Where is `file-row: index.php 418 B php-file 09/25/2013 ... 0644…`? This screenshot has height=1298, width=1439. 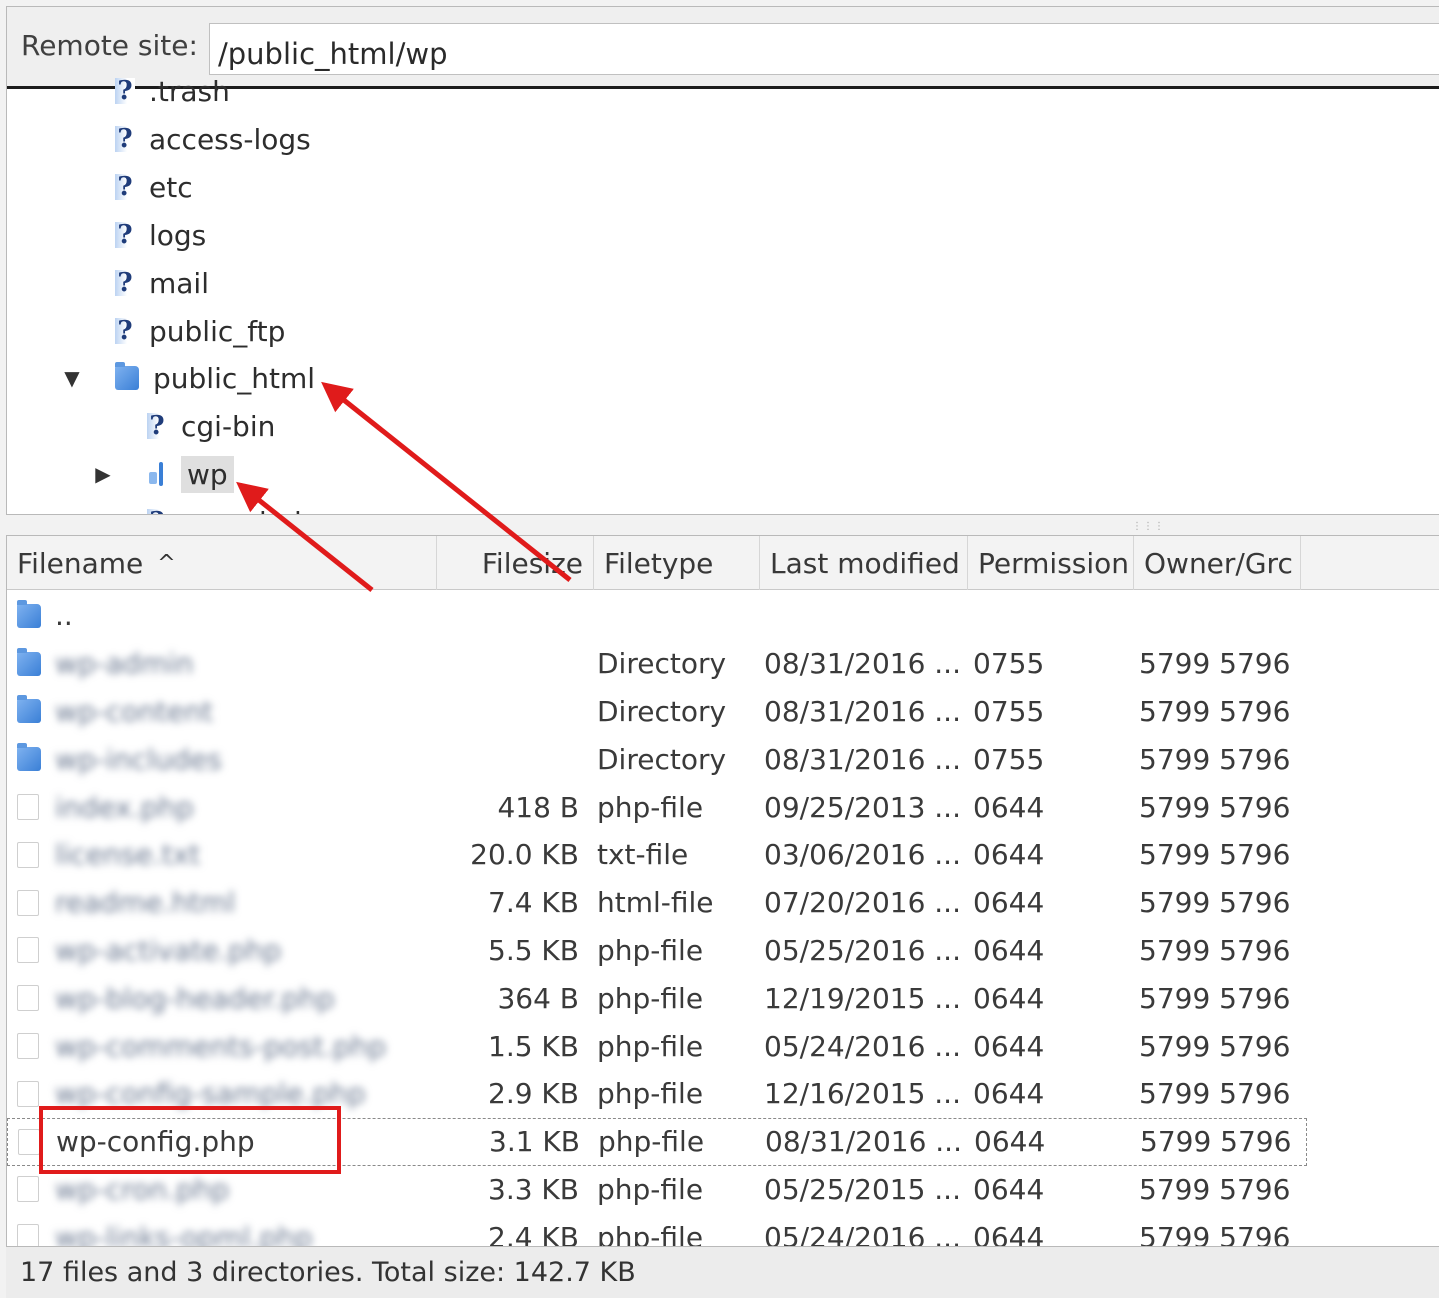
file-row: index.php 418 B php-file 09/25/2013 ... 0644… is located at coordinates (657, 807).